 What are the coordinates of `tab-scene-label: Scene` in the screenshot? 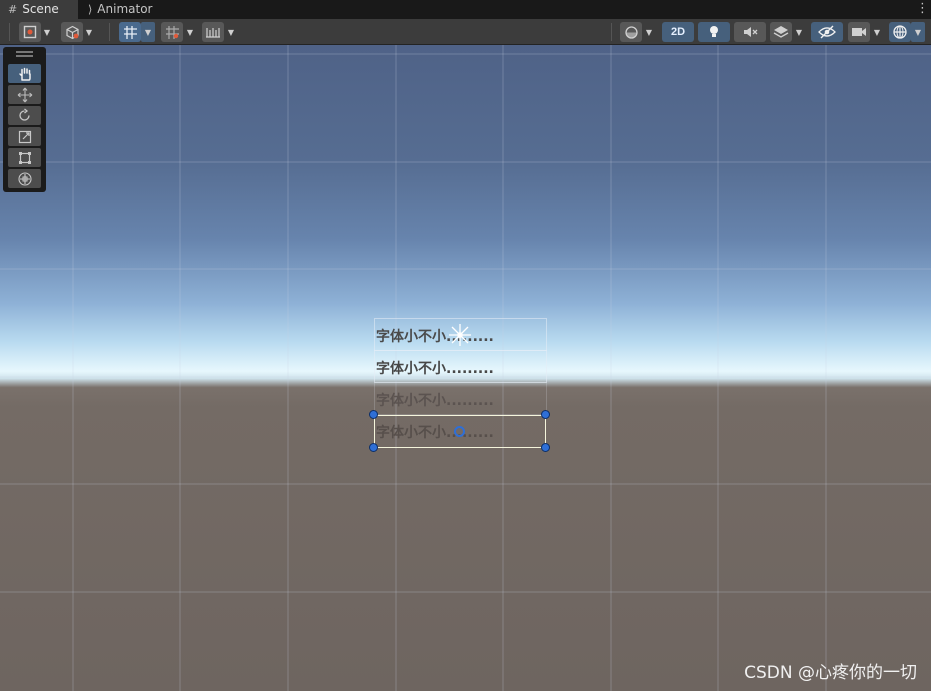 It's located at (40, 9).